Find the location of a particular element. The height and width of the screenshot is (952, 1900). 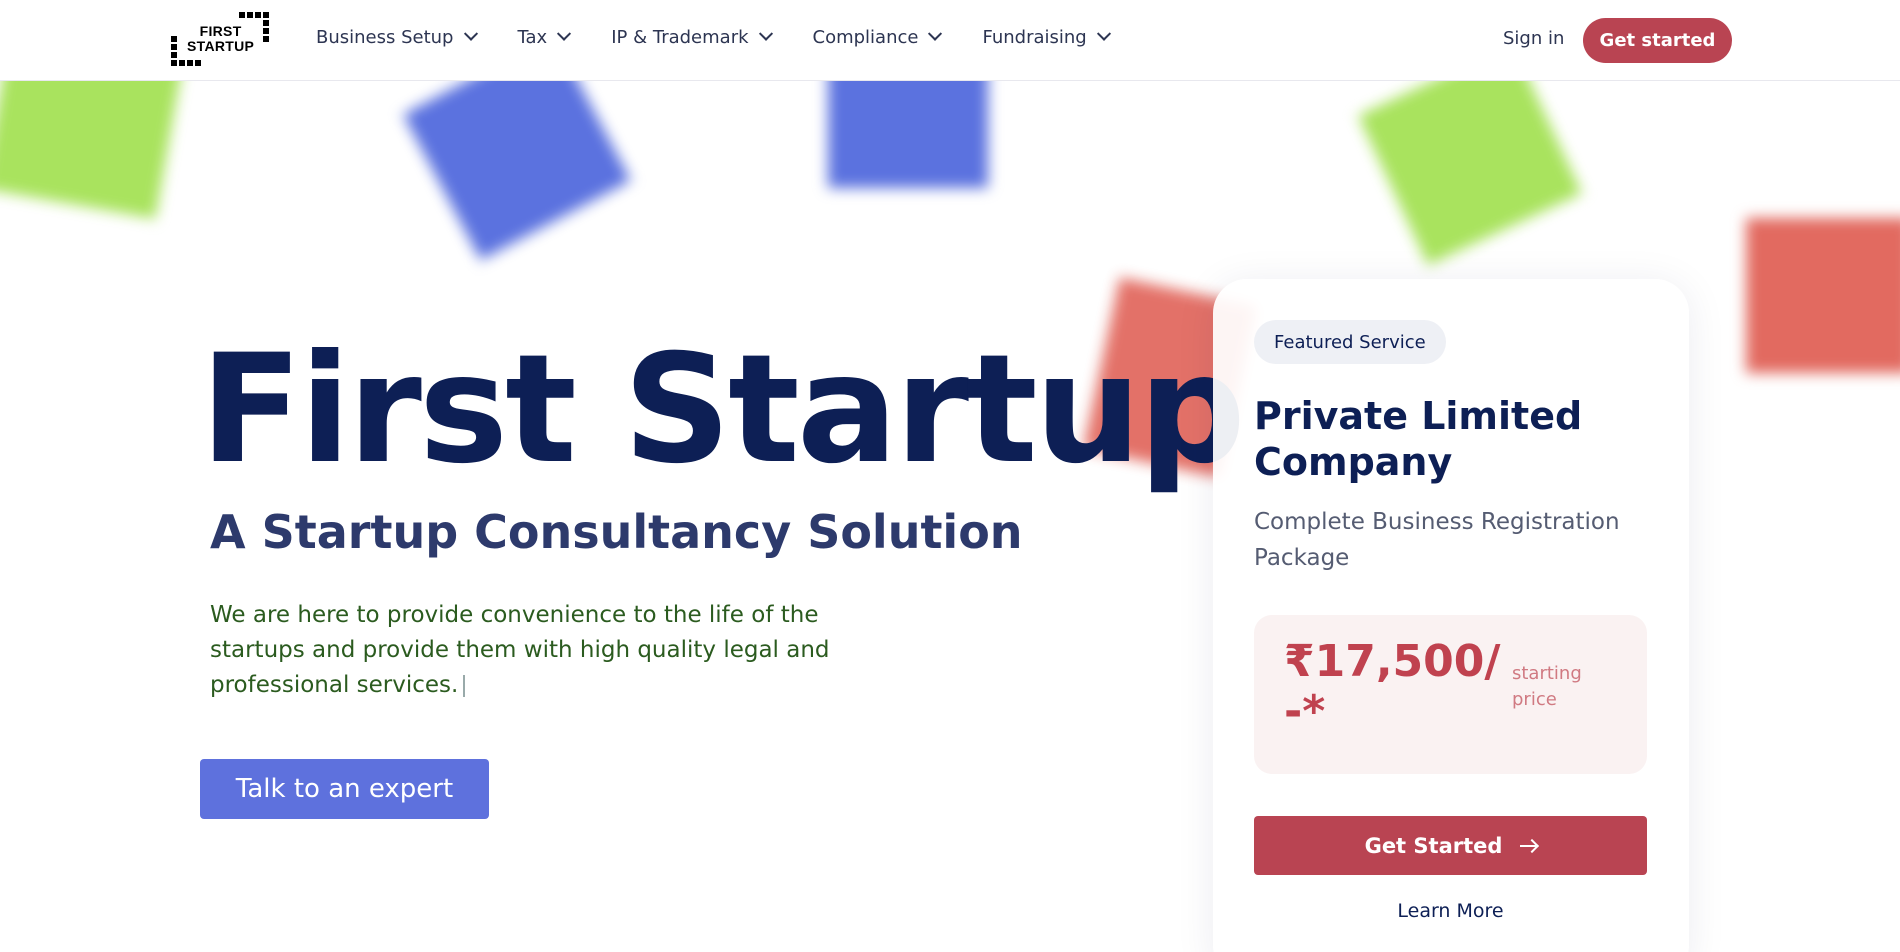

nav-item-ip-trademark: IP & Trademark is located at coordinates (692, 37).